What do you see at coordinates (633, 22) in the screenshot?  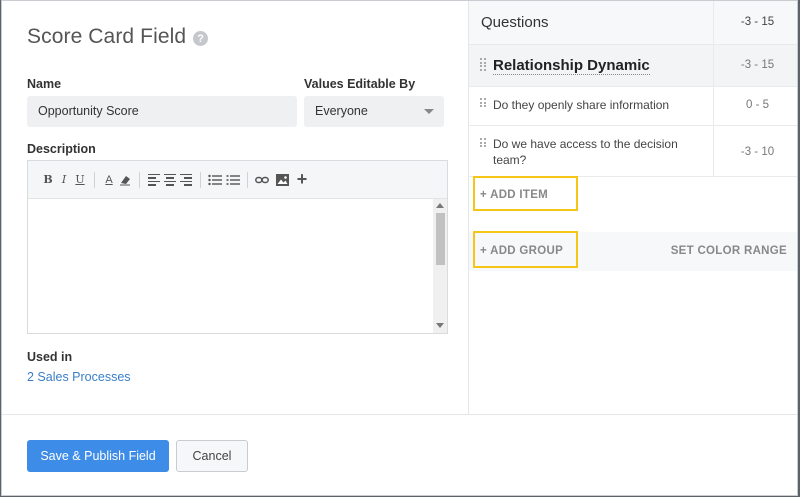 I see `questions-header: Questions -3 - 15` at bounding box center [633, 22].